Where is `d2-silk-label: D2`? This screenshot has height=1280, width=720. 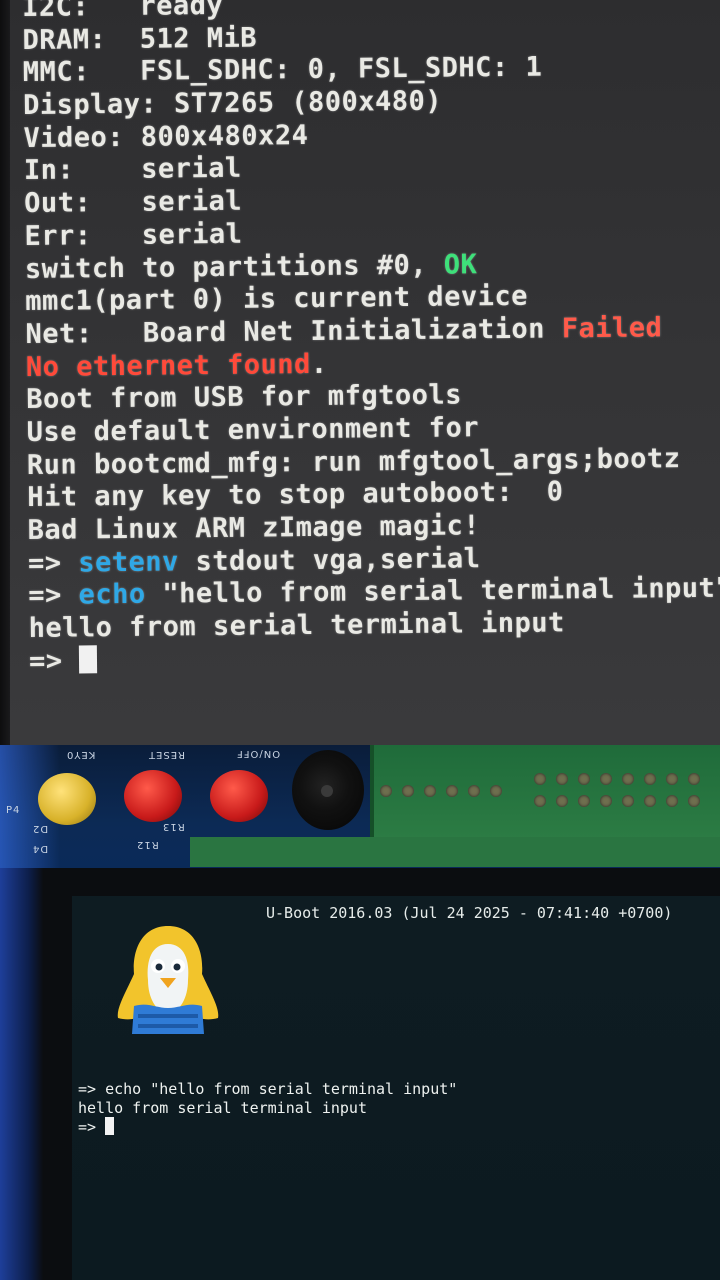
d2-silk-label: D2 is located at coordinates (40, 828).